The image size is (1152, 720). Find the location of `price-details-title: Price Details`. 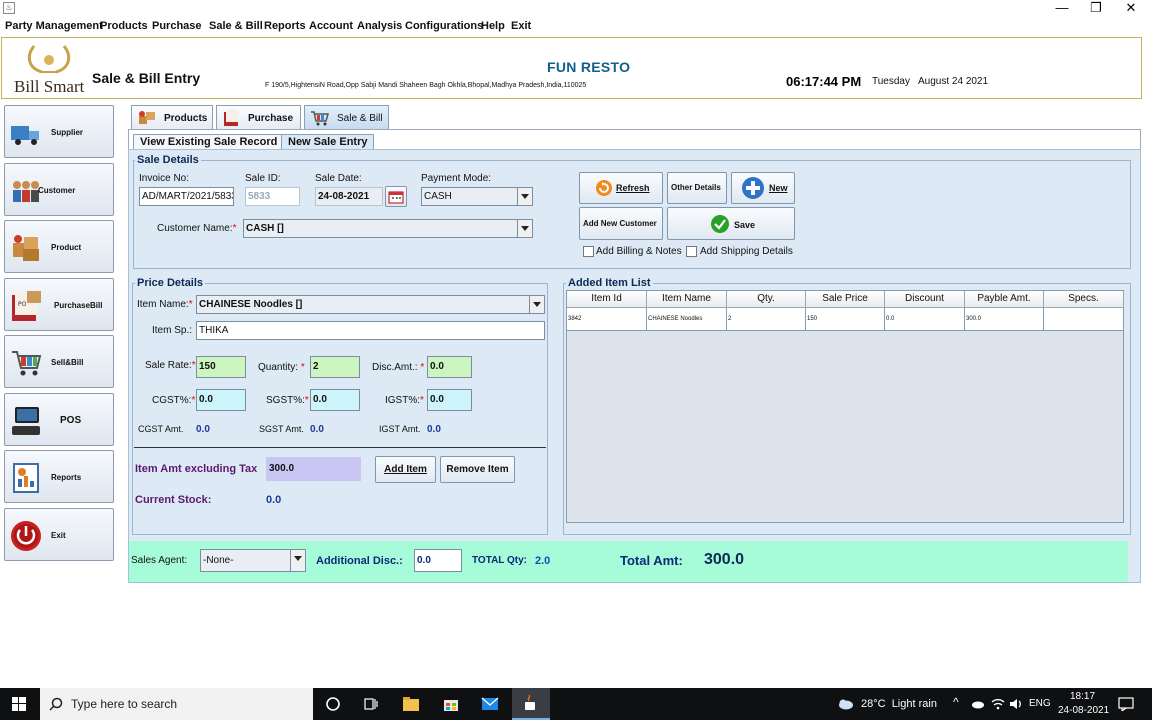

price-details-title: Price Details is located at coordinates (170, 283).